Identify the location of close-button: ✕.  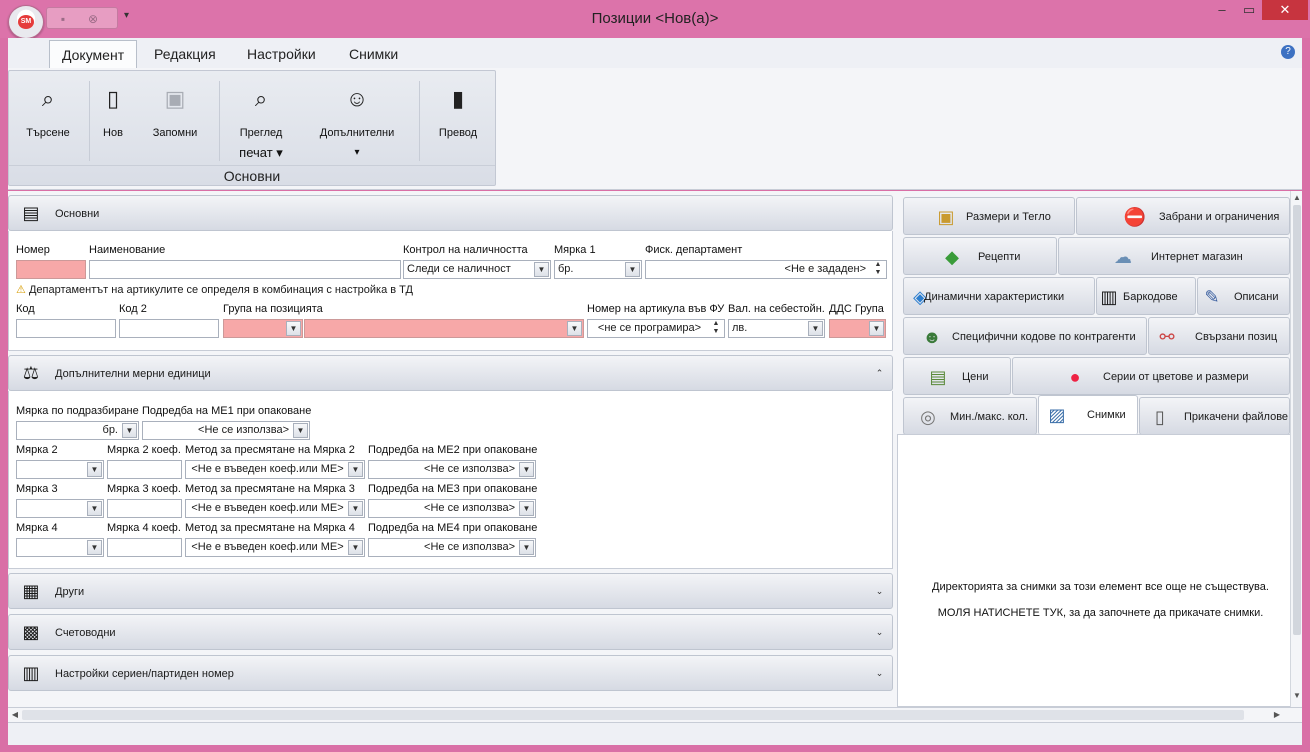
(1285, 10).